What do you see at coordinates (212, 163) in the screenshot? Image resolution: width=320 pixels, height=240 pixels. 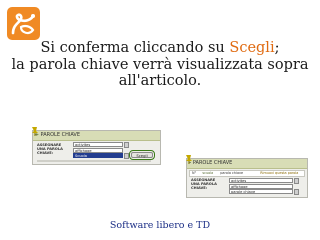 I see `keywords-header-title-2: PAROLE CHIAVE` at bounding box center [212, 163].